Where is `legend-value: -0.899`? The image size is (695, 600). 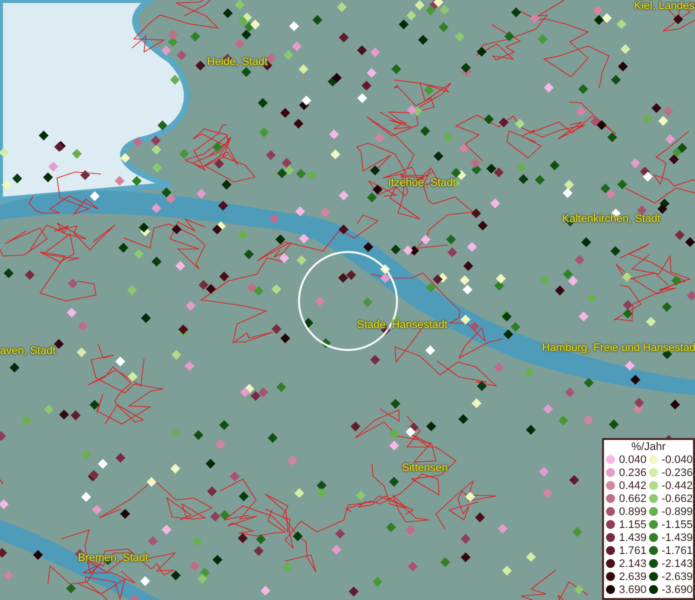
legend-value: -0.899 is located at coordinates (677, 512).